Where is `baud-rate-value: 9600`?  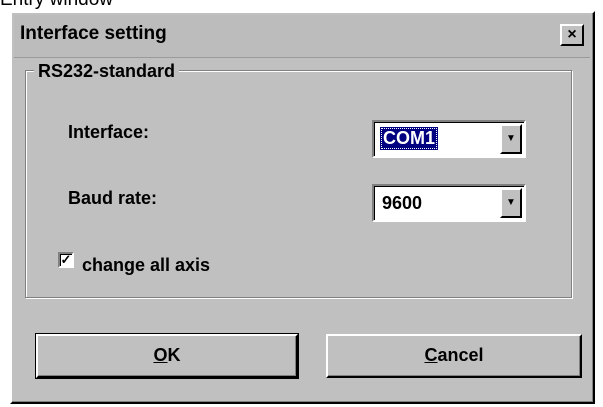 baud-rate-value: 9600 is located at coordinates (402, 203).